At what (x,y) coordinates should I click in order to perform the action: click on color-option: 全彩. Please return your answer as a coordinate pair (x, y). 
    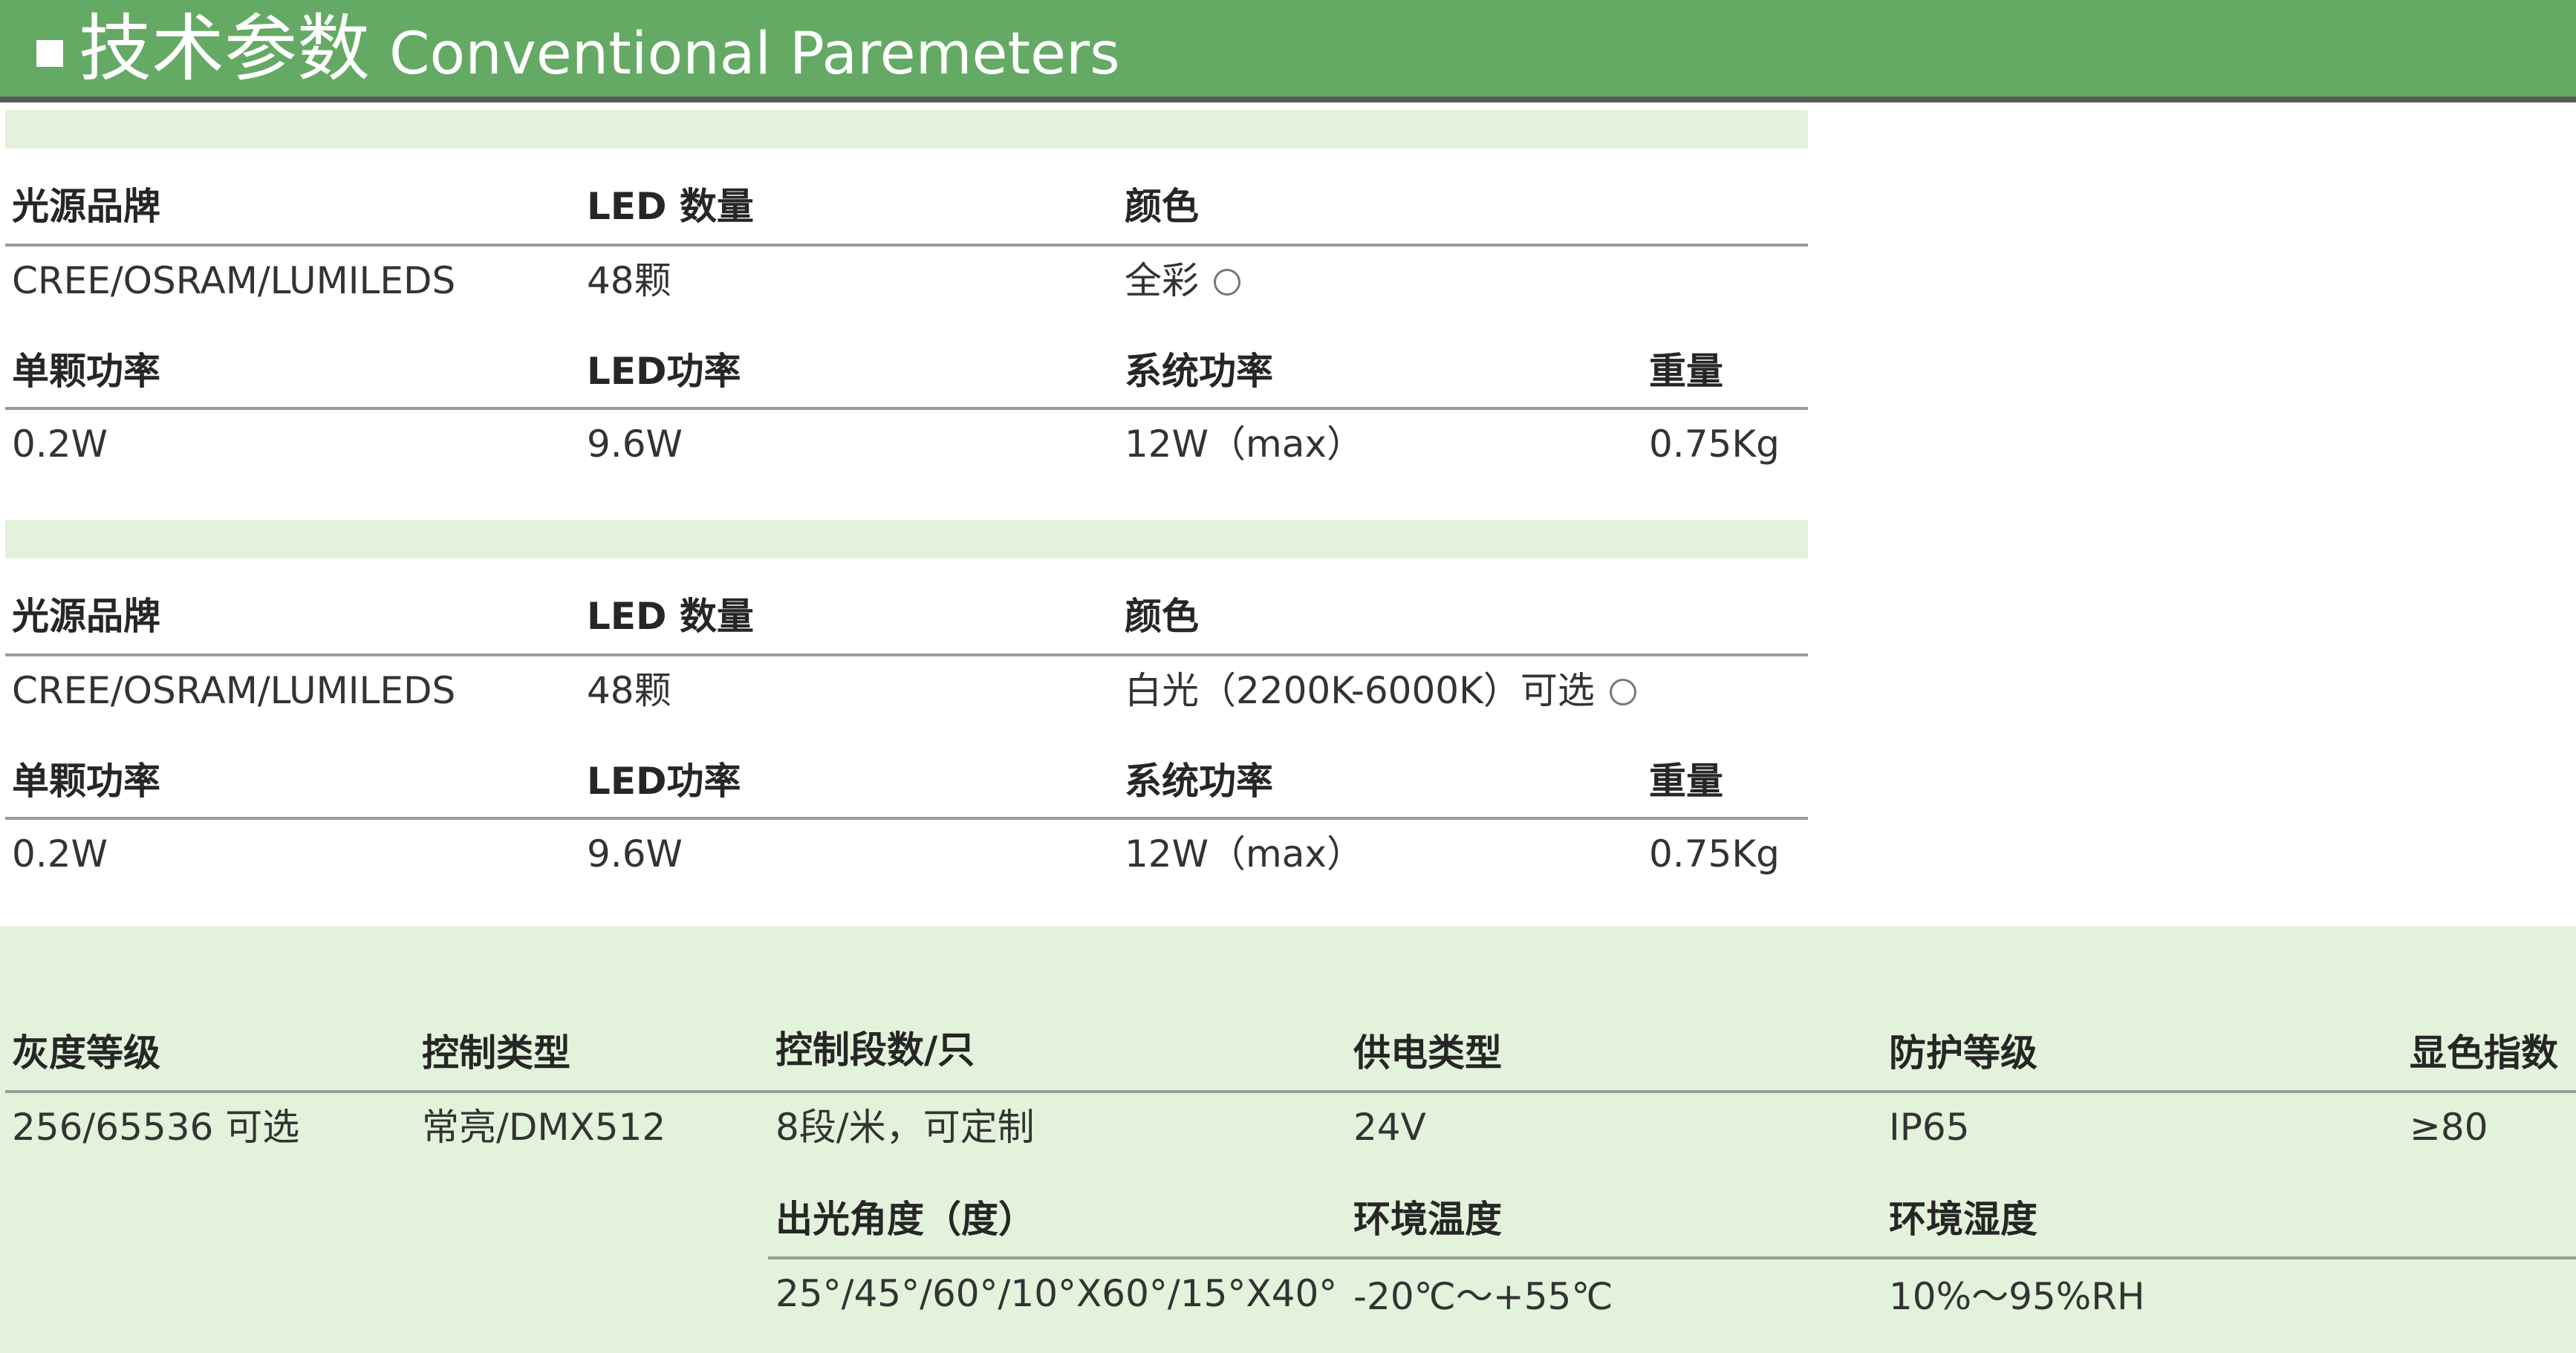
    Looking at the image, I should click on (1182, 280).